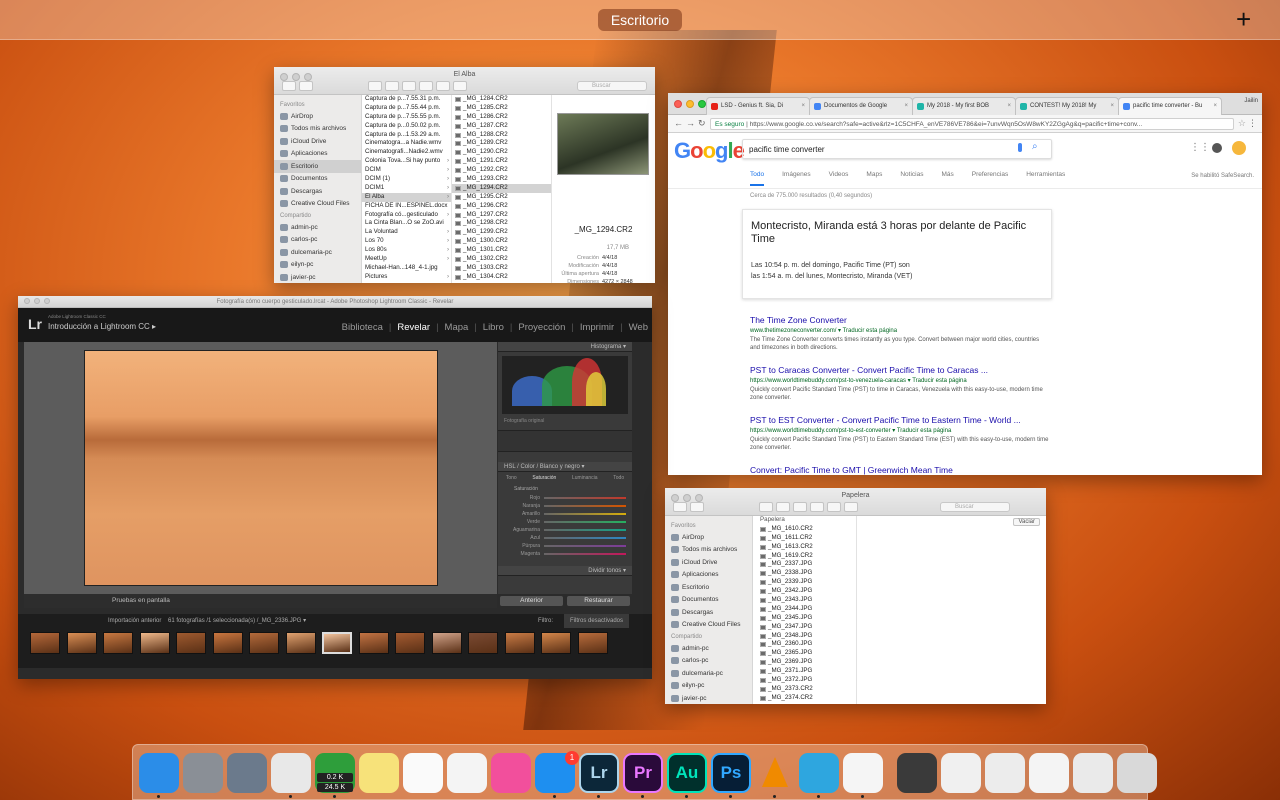  I want to click on list-item: Captura de p...1.53.29 a.m., so click(406, 135).